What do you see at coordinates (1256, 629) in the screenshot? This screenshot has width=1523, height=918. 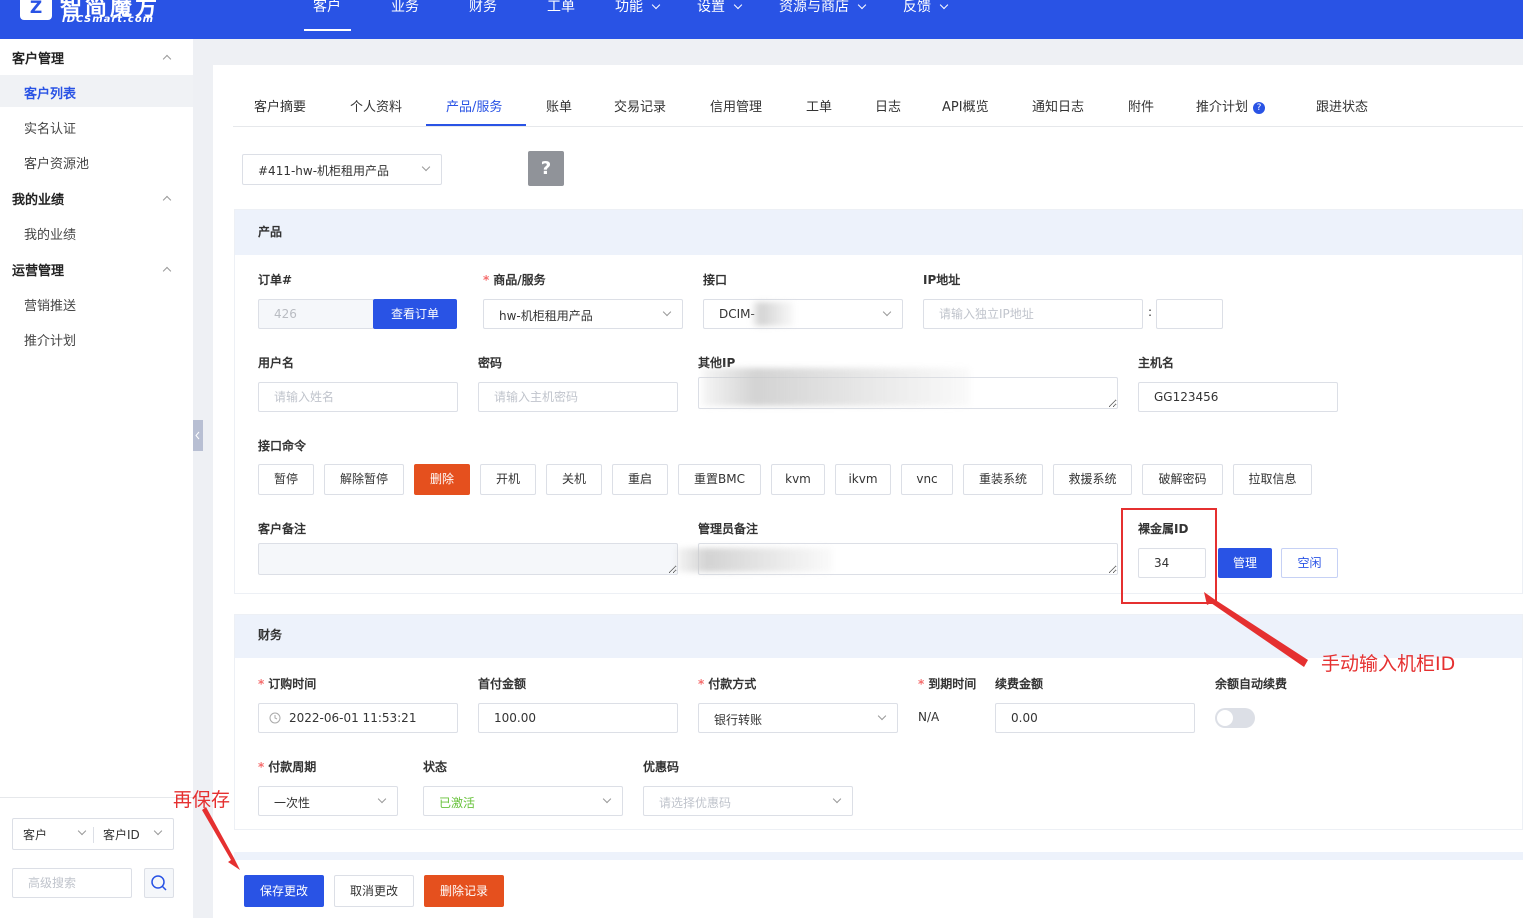 I see `arrow-to-id-icon` at bounding box center [1256, 629].